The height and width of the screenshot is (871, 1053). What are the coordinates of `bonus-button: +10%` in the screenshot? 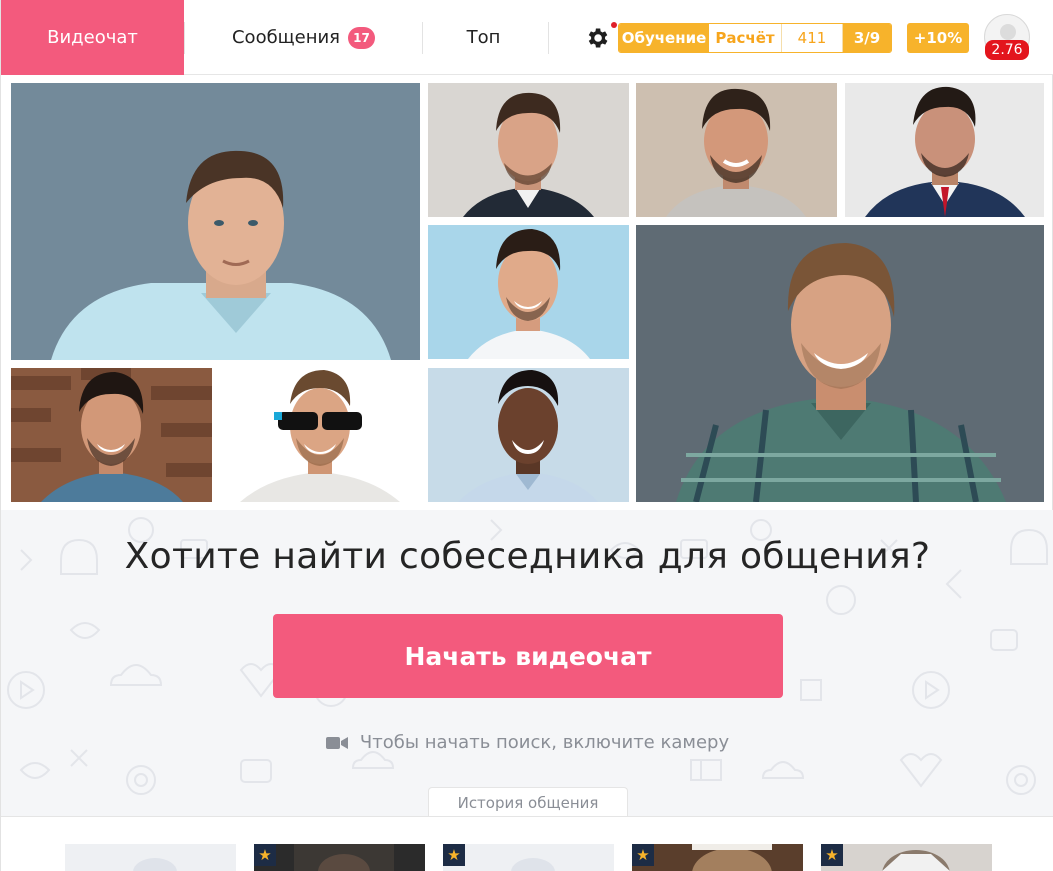 It's located at (938, 38).